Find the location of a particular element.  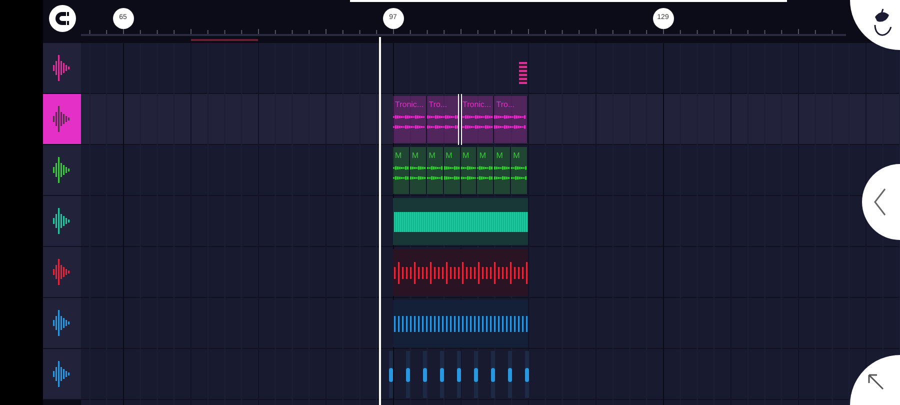

magnet-button is located at coordinates (62, 18).